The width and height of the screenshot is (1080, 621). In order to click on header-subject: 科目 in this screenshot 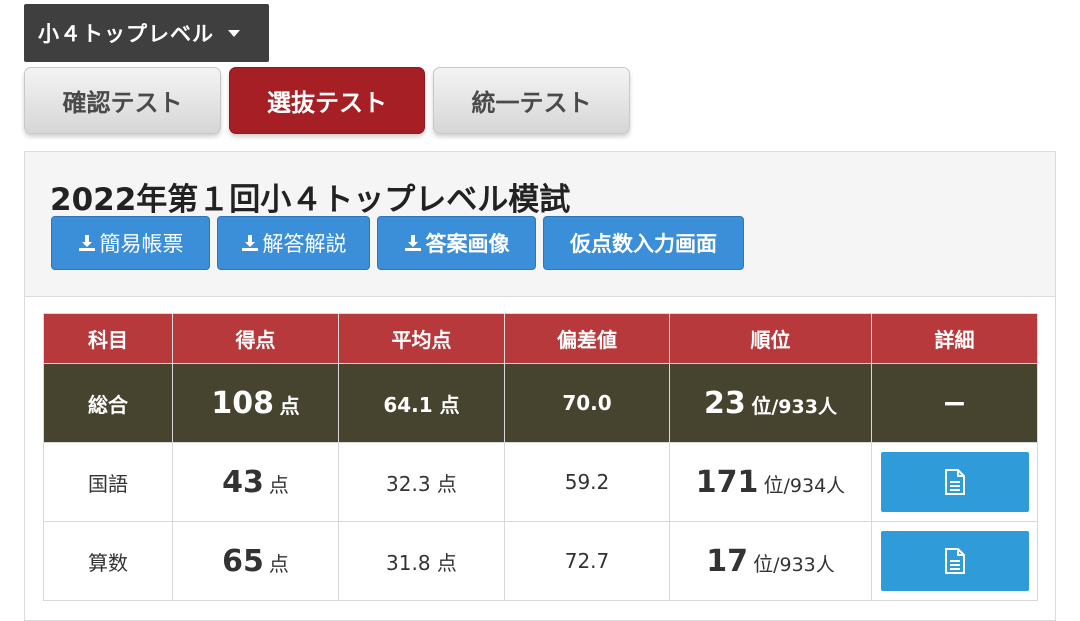, I will do `click(108, 338)`.